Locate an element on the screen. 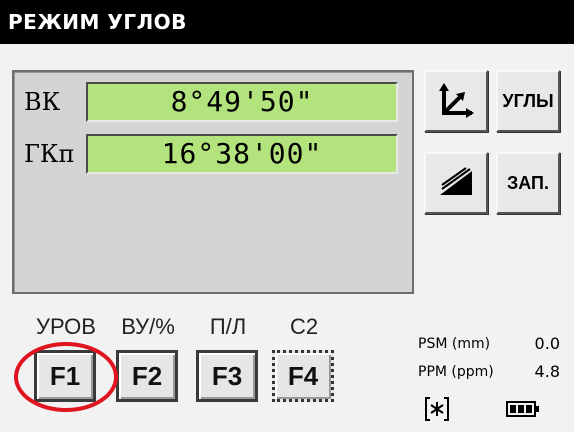 The height and width of the screenshot is (432, 574). f4-button: F4 is located at coordinates (303, 376).